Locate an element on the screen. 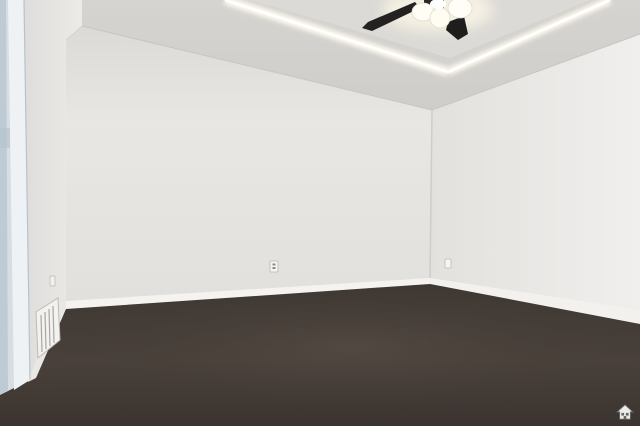 This screenshot has width=640, height=426. outlet-left-wall is located at coordinates (52, 281).